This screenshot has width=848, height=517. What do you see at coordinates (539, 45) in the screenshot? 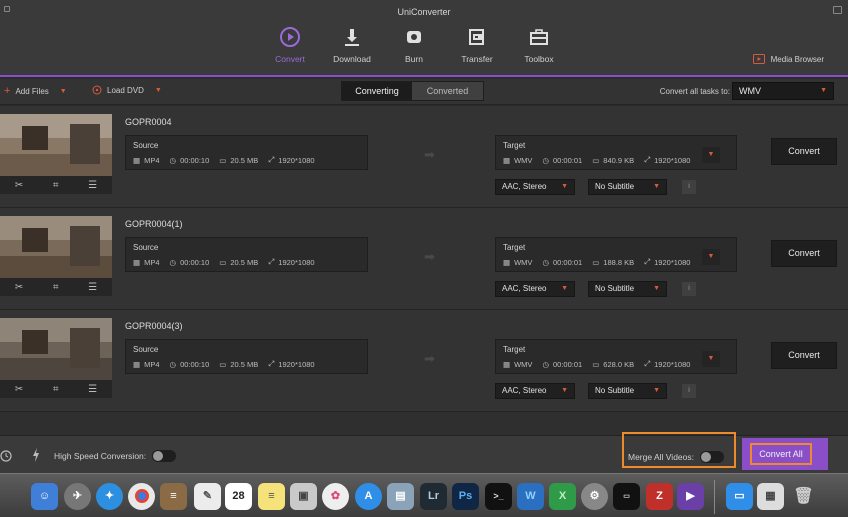
I see `nav-toolbox: Toolbox` at bounding box center [539, 45].